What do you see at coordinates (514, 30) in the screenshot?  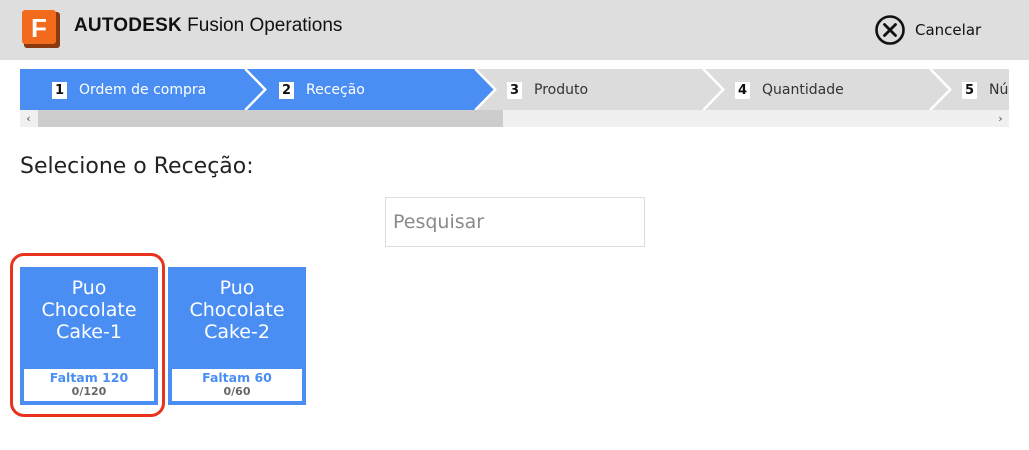 I see `app-header: F AUTODESK Fusion Operations Cancelar` at bounding box center [514, 30].